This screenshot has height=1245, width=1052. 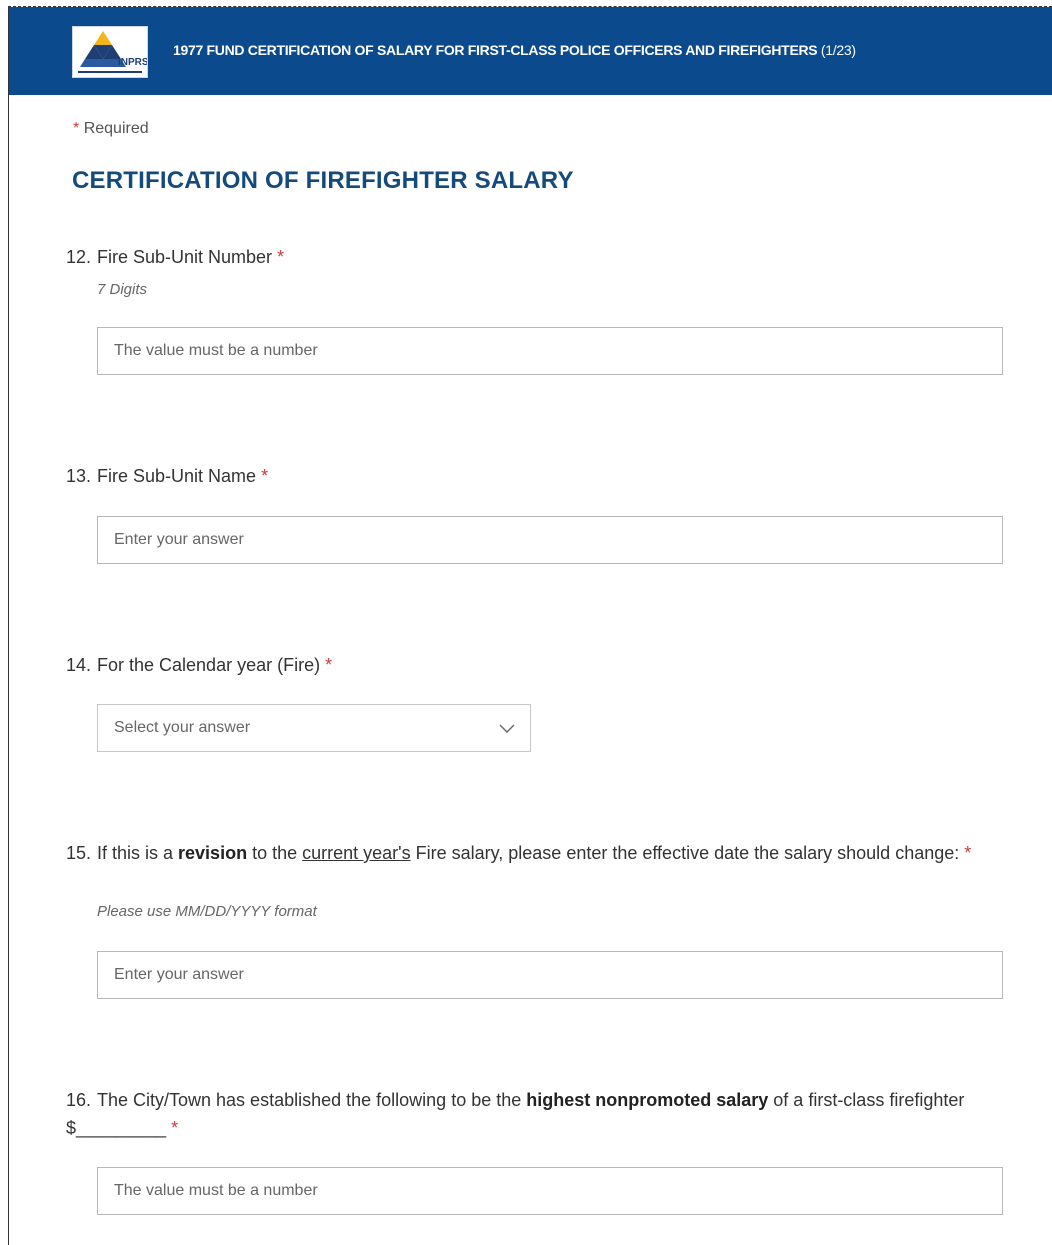 I want to click on question-12-label: 12. Fire Sub-Unit Number *, so click(x=175, y=257).